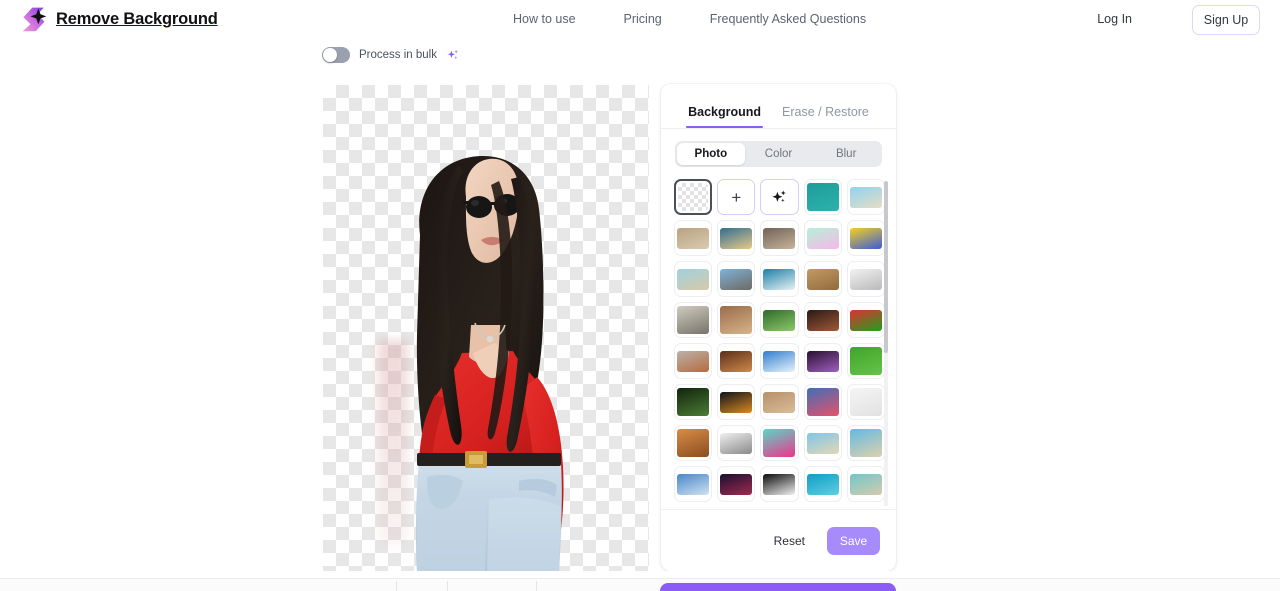 This screenshot has height=591, width=1280. Describe the element at coordinates (822, 402) in the screenshot. I see `background-thumb-pink-sunset` at that location.